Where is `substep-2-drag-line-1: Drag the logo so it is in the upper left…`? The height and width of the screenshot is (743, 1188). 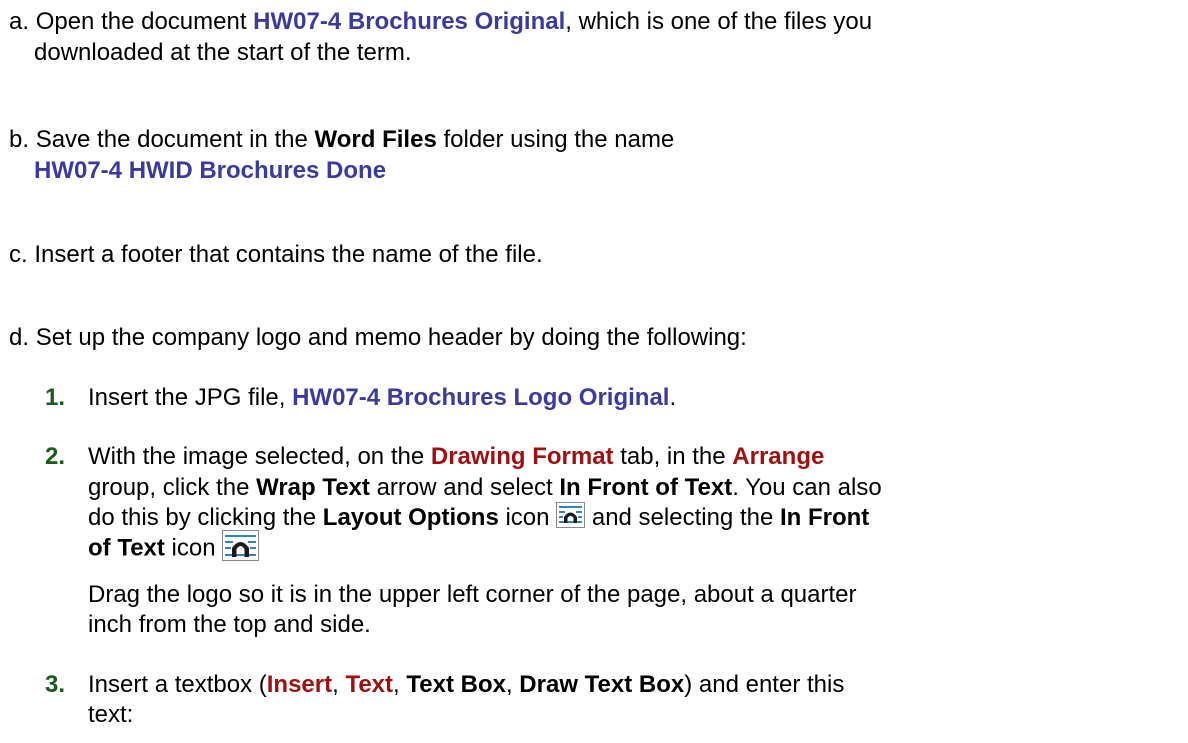 substep-2-drag-line-1: Drag the logo so it is in the upper left… is located at coordinates (472, 594).